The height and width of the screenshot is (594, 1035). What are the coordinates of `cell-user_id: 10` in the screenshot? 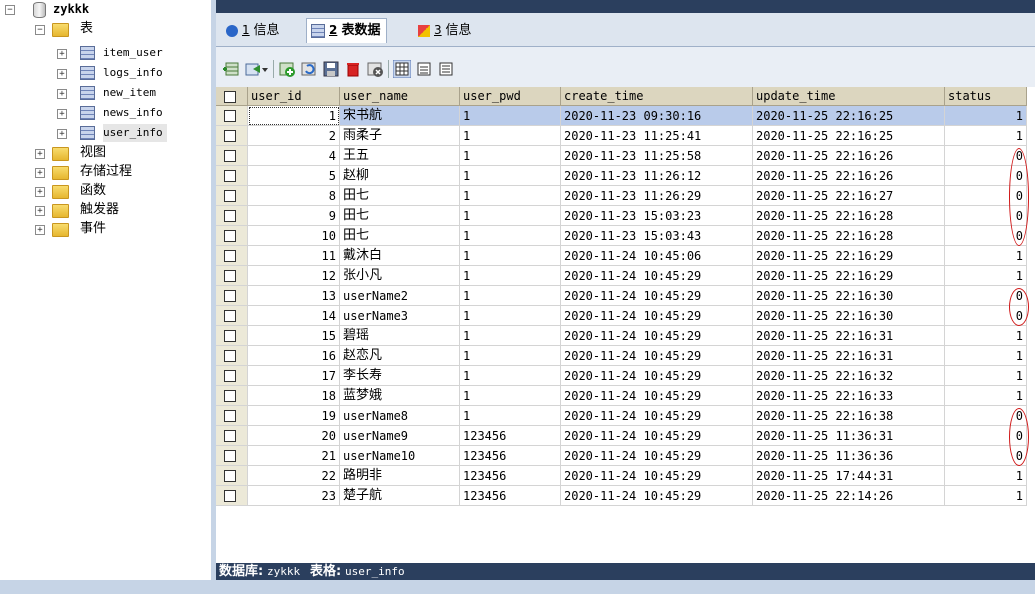 It's located at (294, 236).